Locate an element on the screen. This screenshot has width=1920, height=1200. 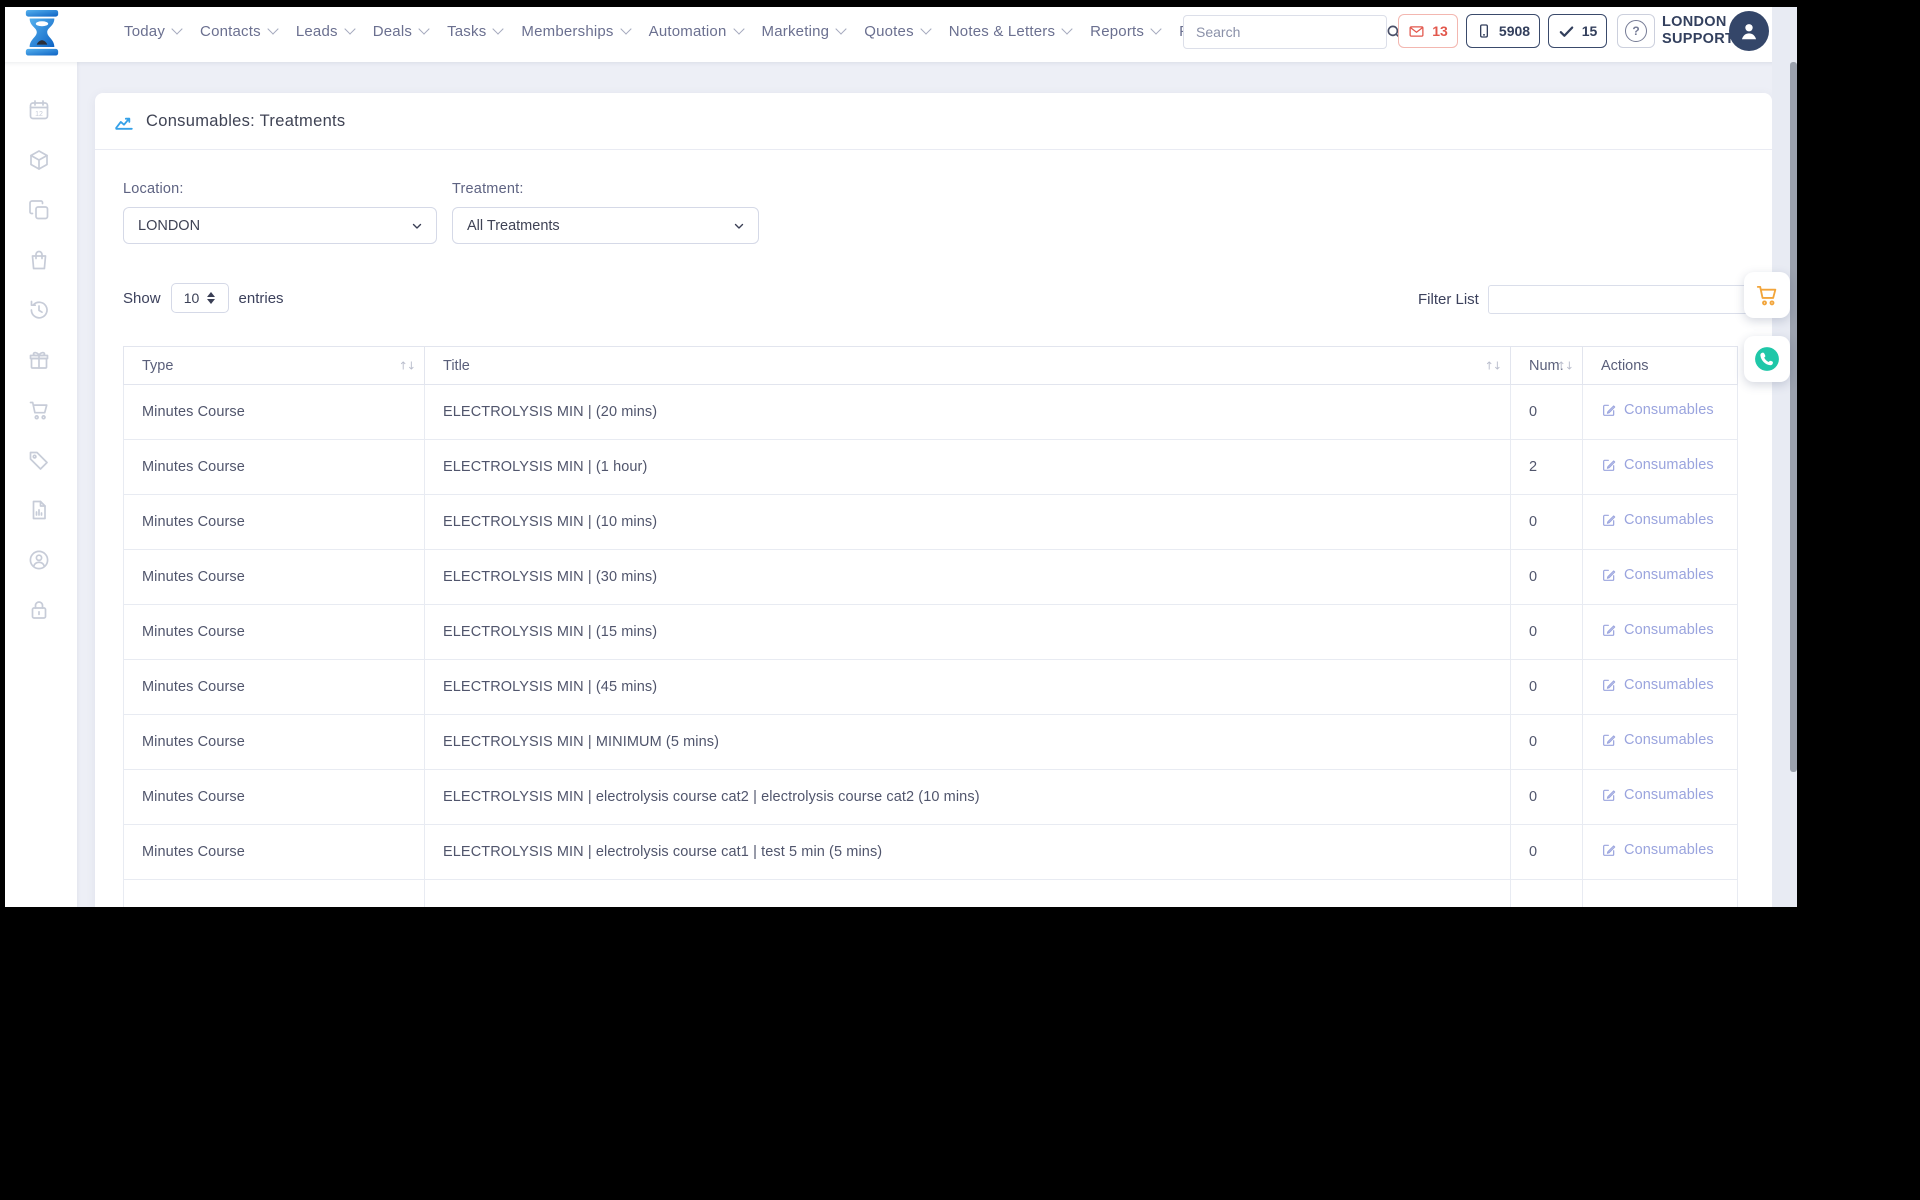
mobile-phone-icon is located at coordinates (1484, 31).